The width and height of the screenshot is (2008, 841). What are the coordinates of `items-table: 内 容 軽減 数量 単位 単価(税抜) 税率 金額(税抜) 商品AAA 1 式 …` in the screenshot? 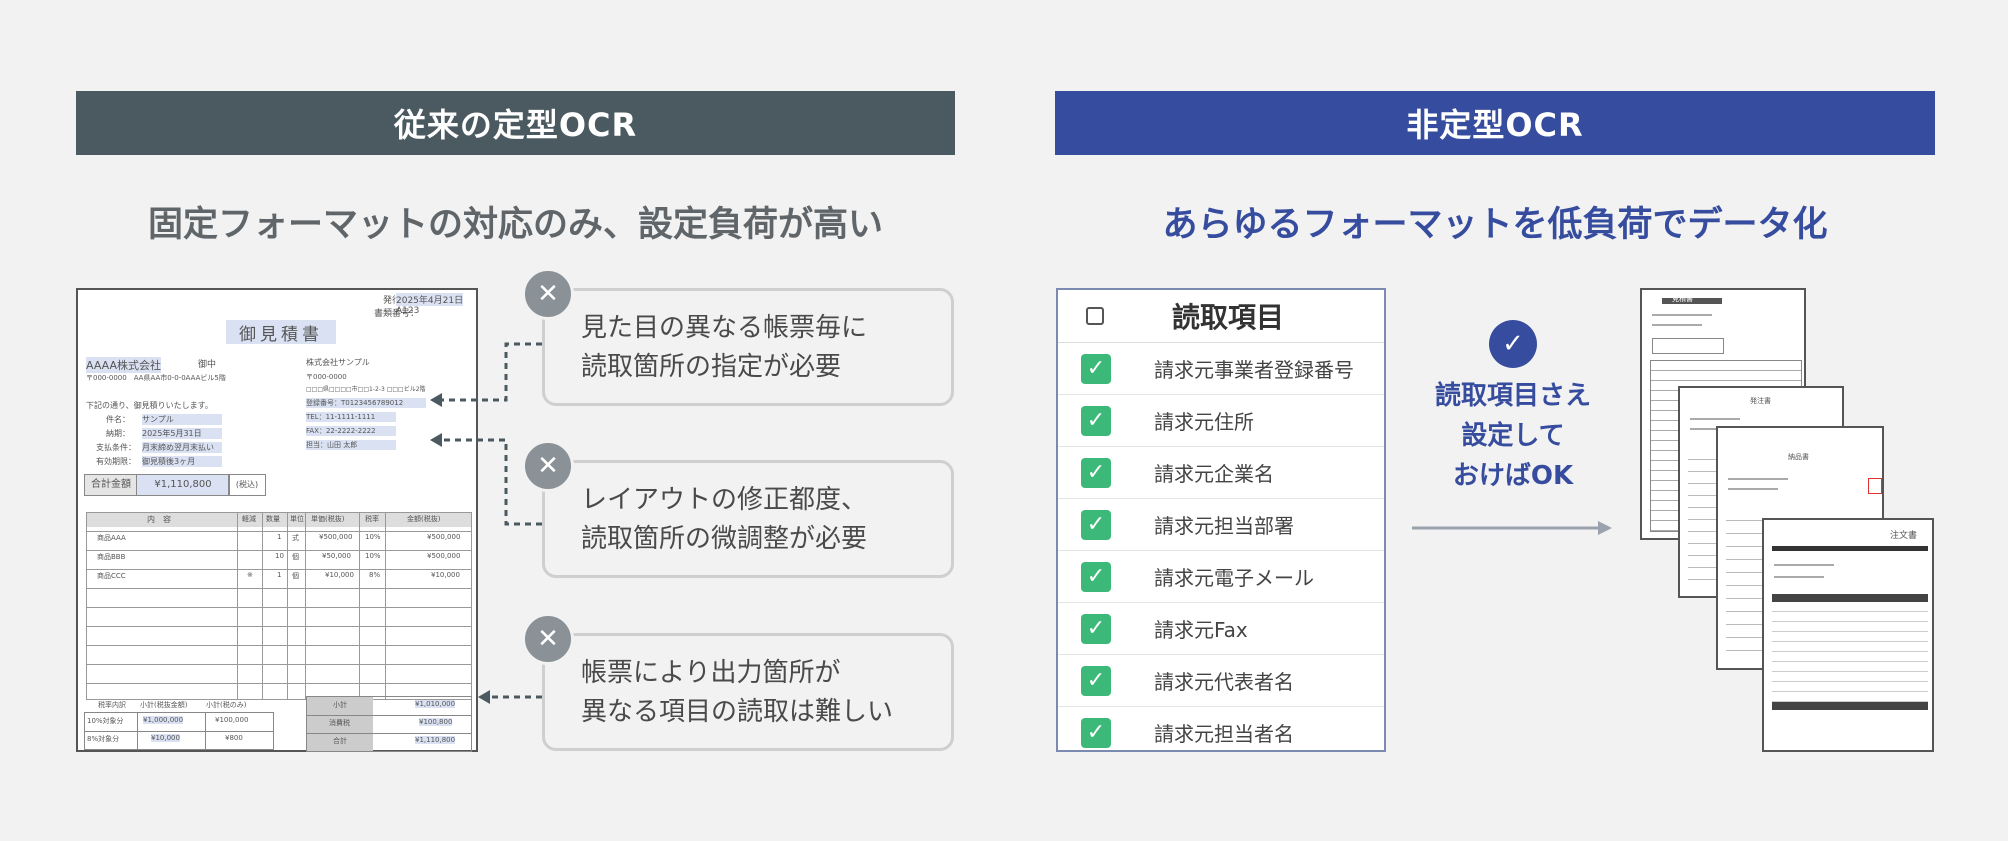 It's located at (279, 606).